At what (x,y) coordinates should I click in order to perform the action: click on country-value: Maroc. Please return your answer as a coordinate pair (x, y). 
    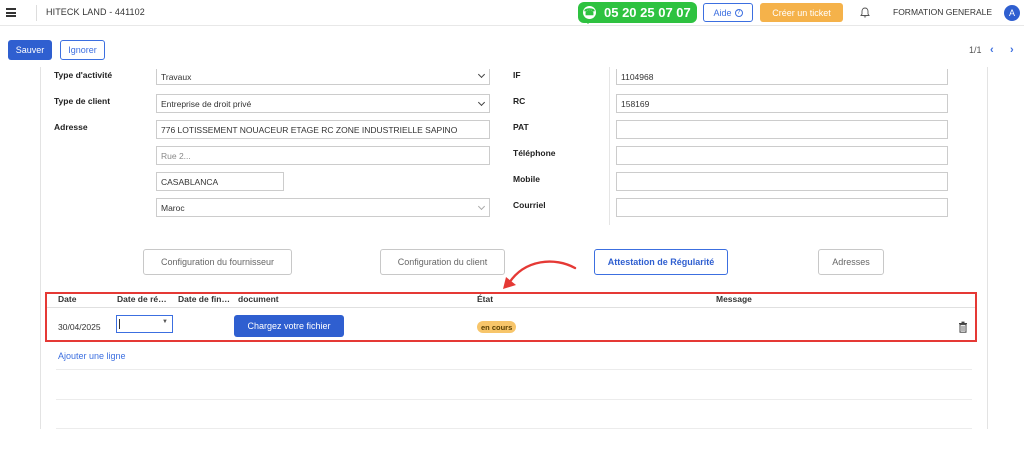
    Looking at the image, I should click on (173, 207).